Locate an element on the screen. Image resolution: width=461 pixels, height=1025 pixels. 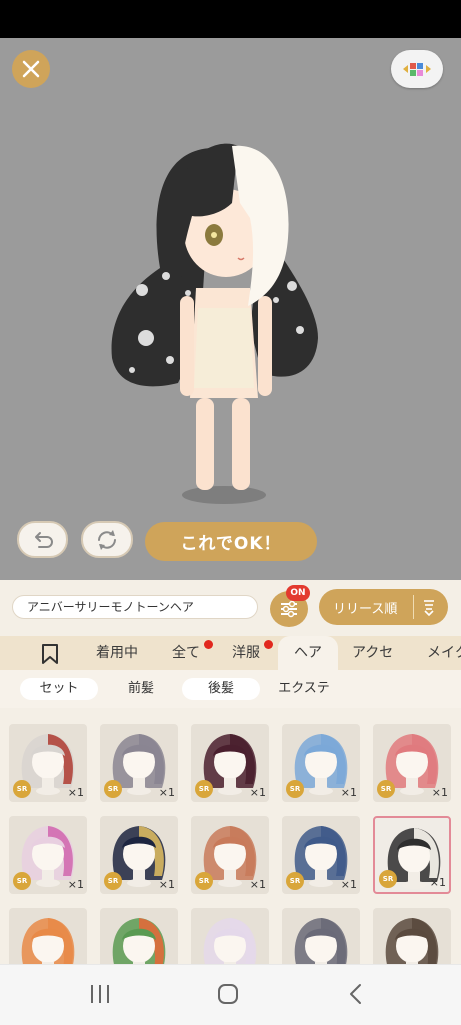
home-icon is located at coordinates (228, 994).